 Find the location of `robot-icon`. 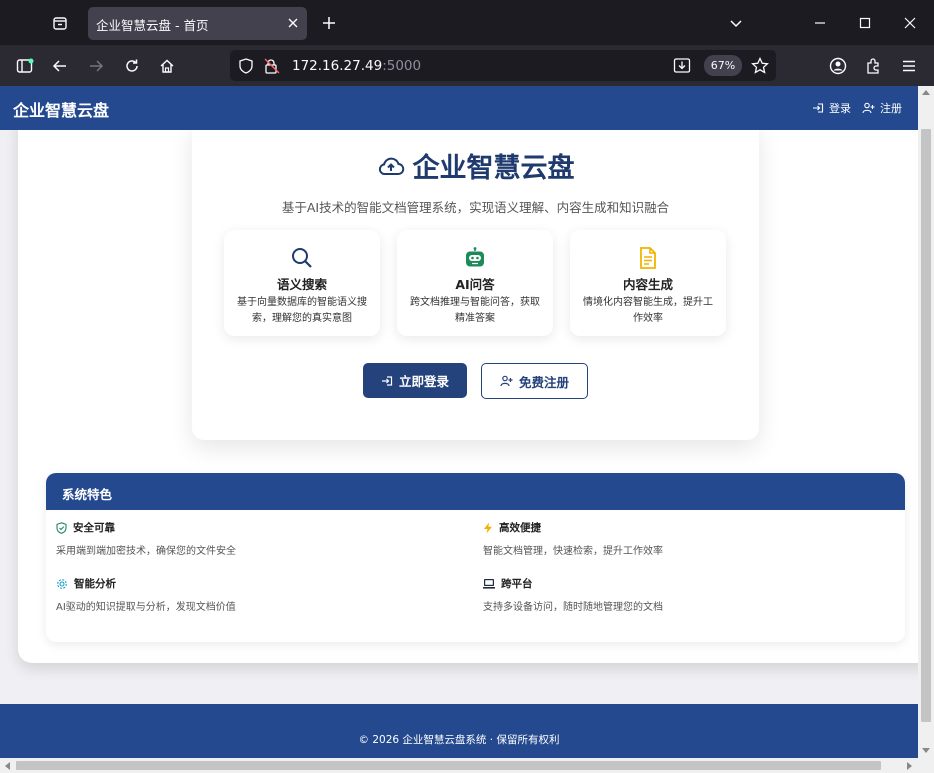

robot-icon is located at coordinates (475, 257).